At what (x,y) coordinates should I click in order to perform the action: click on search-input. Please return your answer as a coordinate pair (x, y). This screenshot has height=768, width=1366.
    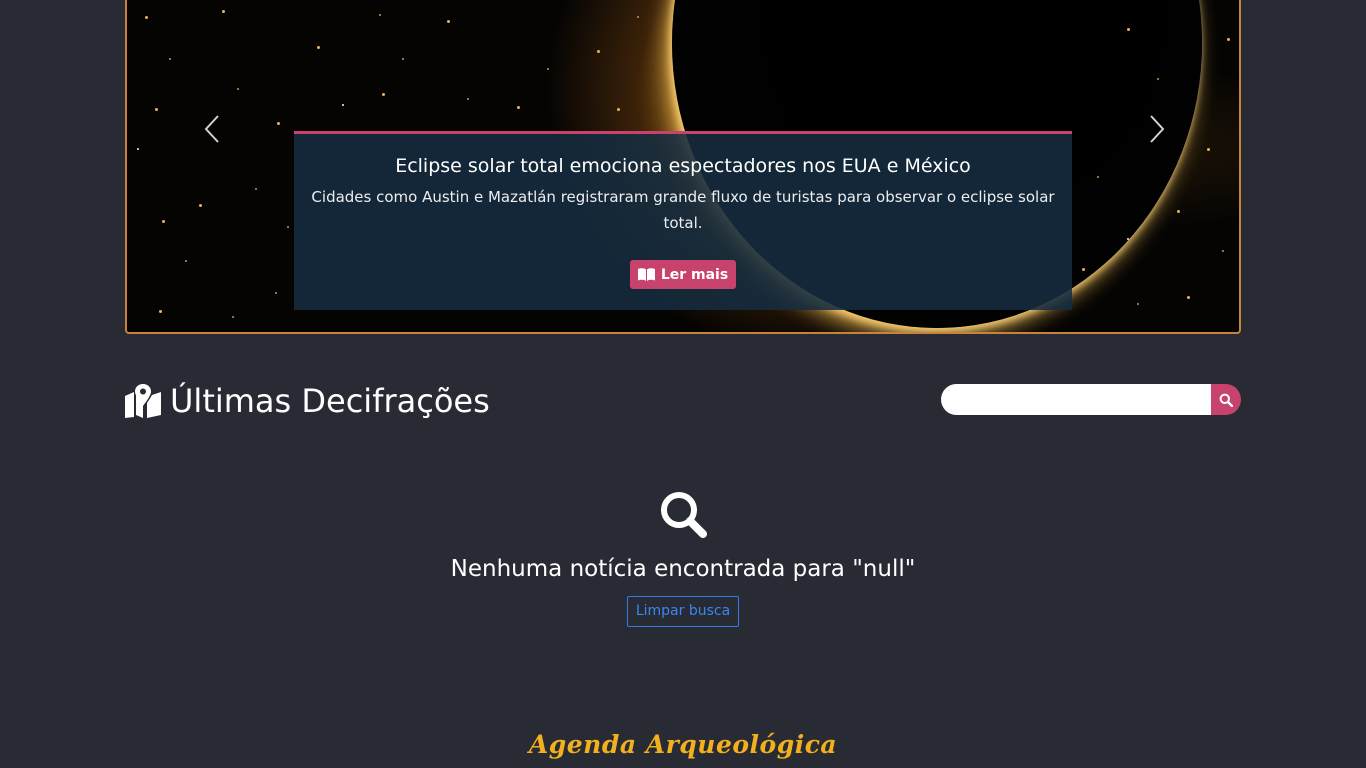
    Looking at the image, I should click on (1076, 399).